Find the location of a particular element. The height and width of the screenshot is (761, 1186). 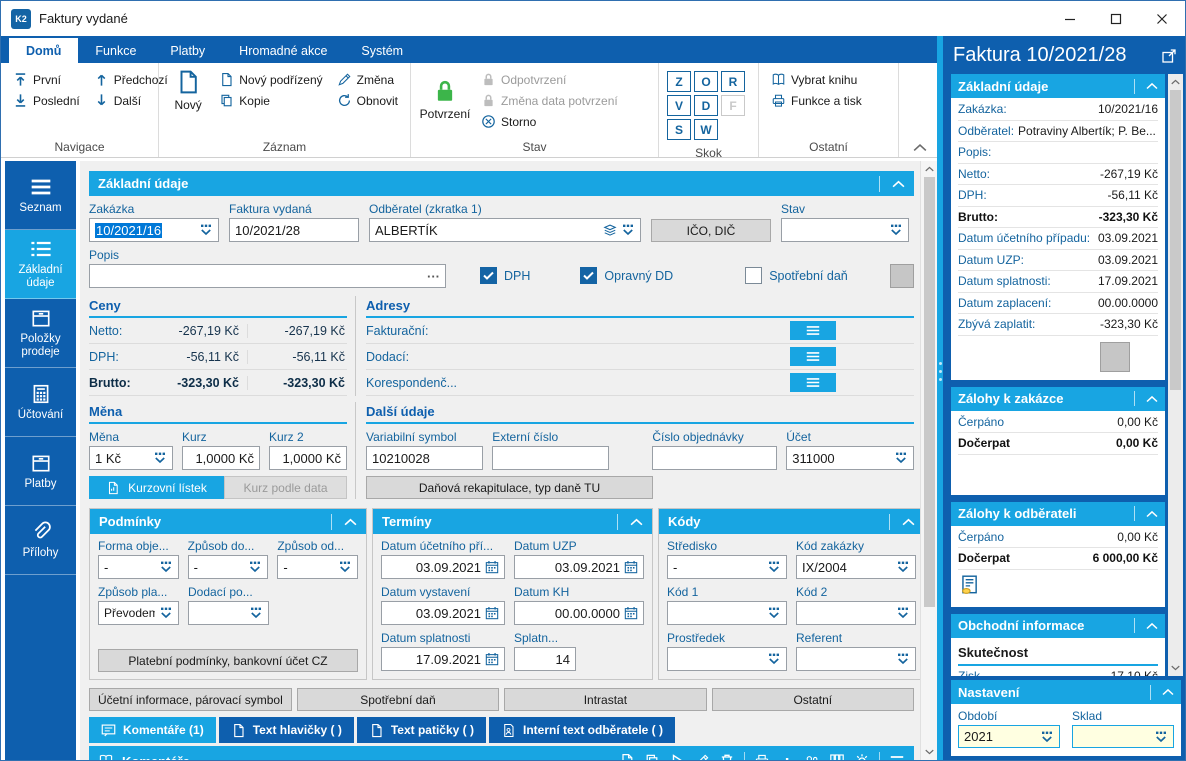

datum-uzp-field: 03.09.2021 is located at coordinates (579, 567).